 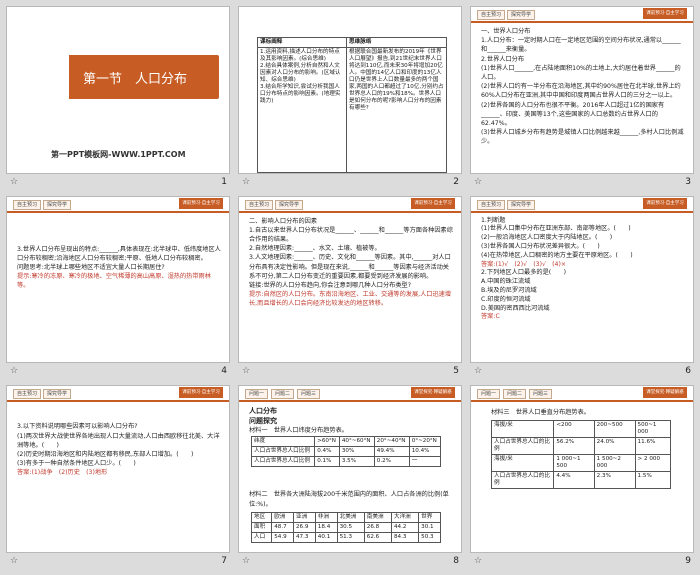 I want to click on col2-header: 思维脉络, so click(x=396, y=42).